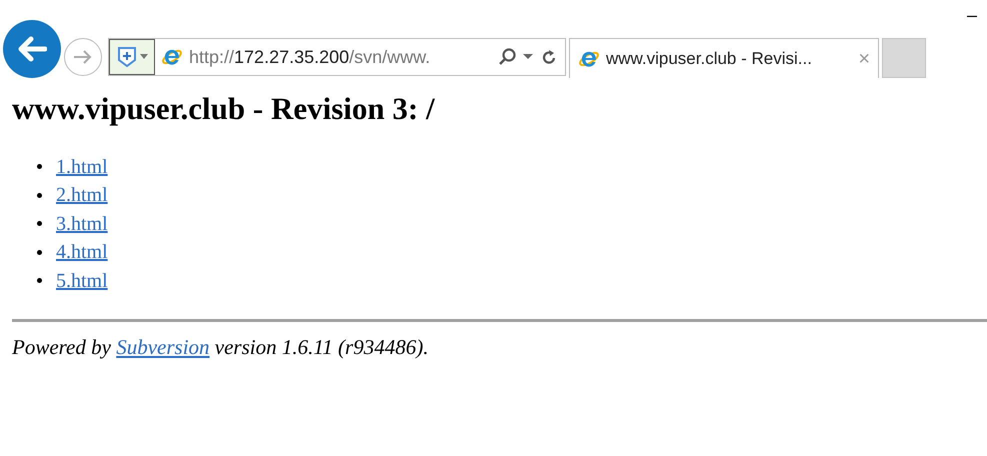  What do you see at coordinates (507, 57) in the screenshot?
I see `search-icon` at bounding box center [507, 57].